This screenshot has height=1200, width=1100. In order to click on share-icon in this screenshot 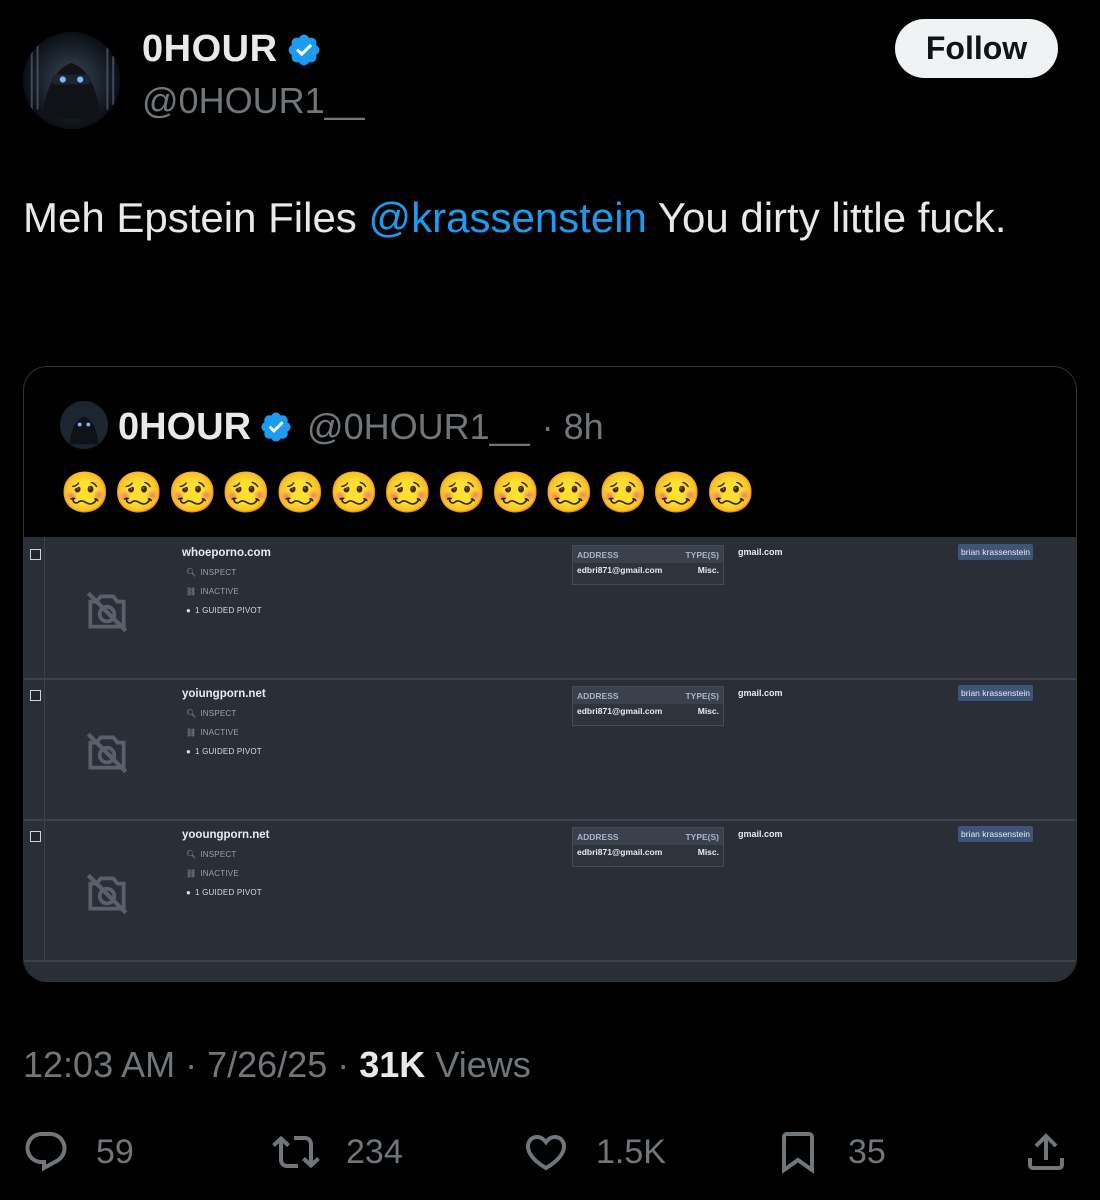, I will do `click(1046, 1151)`.